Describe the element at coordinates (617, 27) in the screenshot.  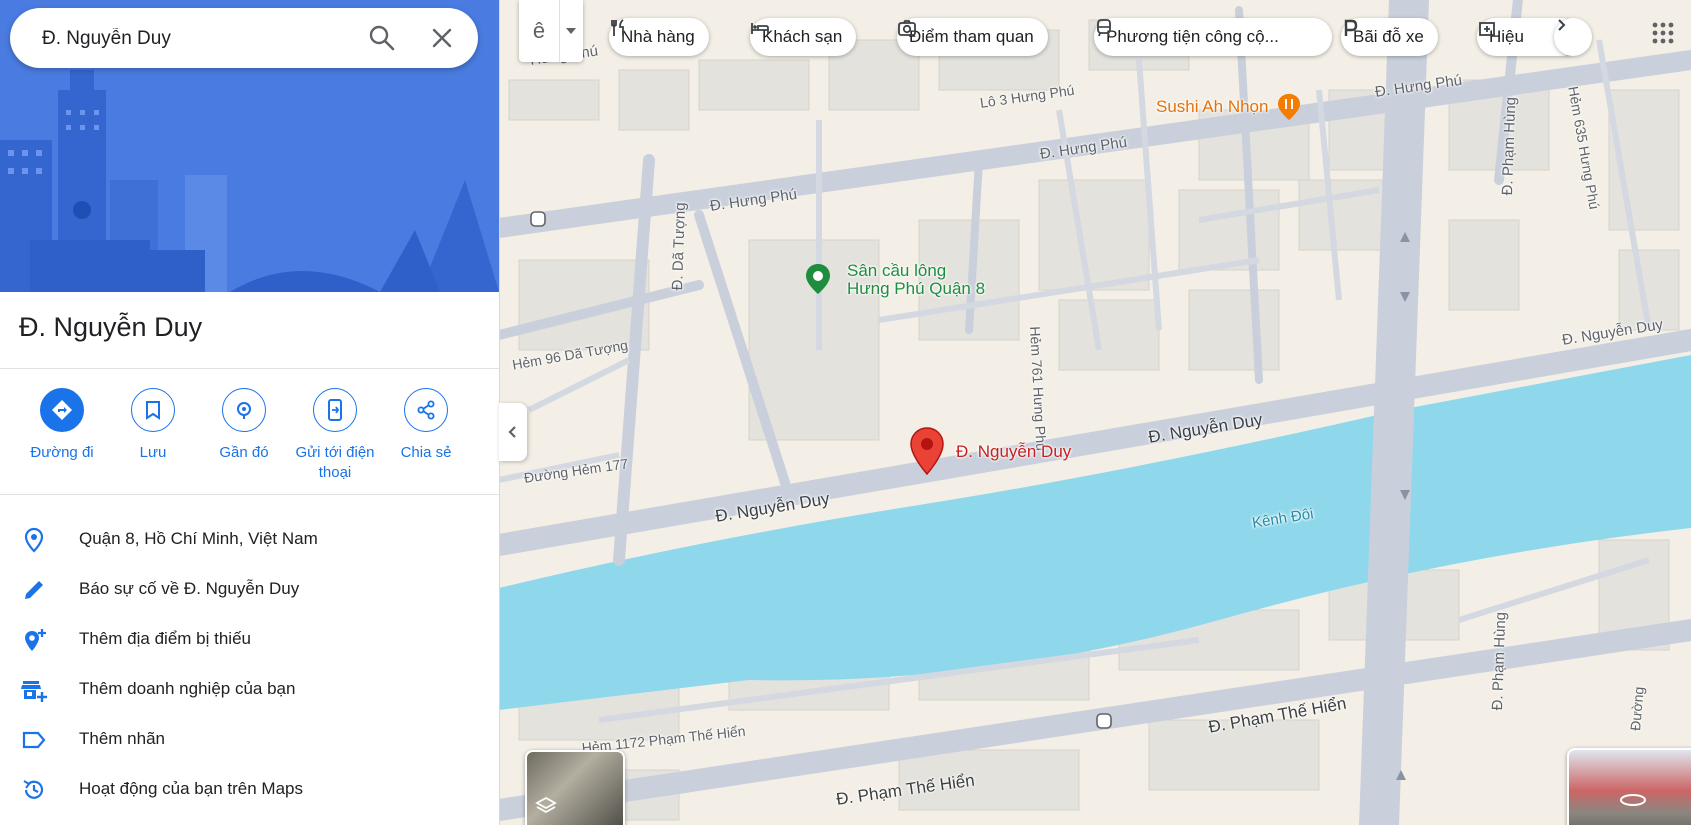
I see `restaurant-icon` at that location.